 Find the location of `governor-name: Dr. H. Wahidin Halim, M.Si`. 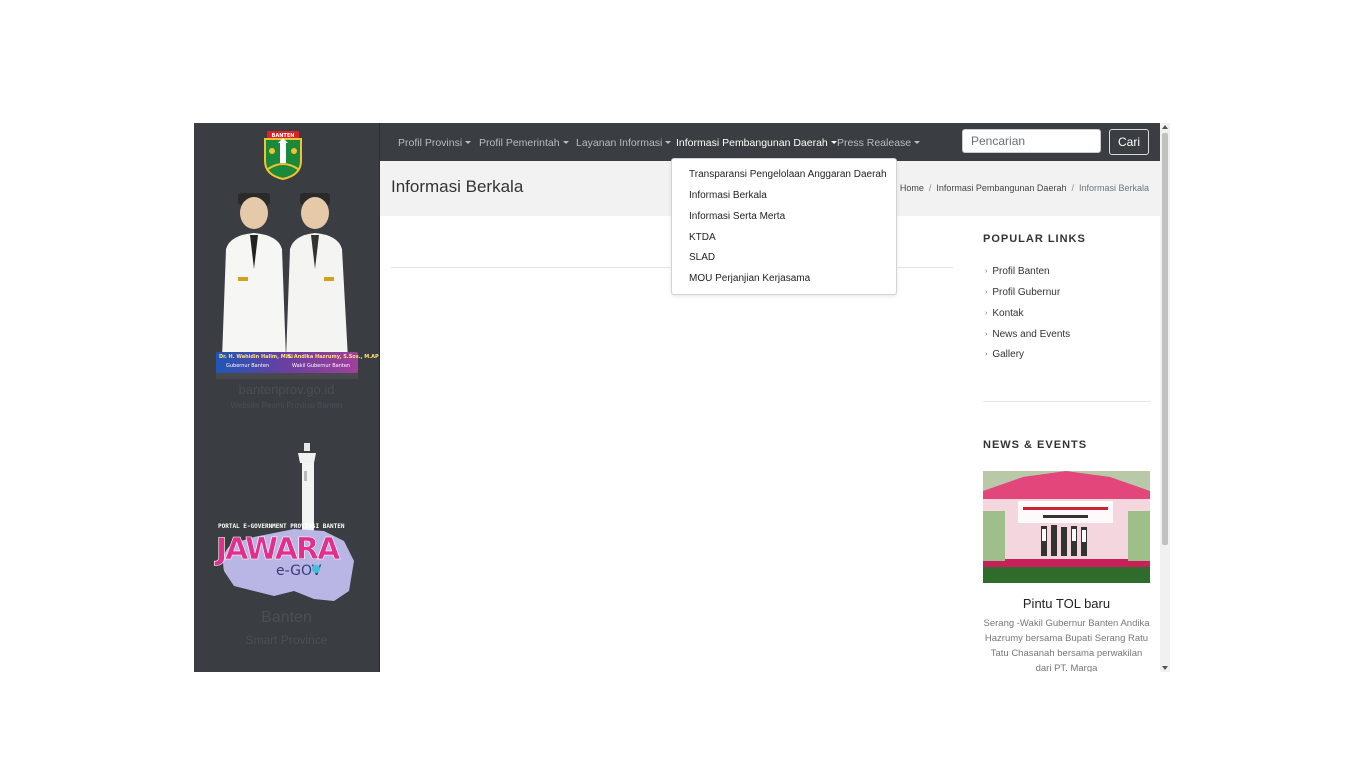

governor-name: Dr. H. Wahidin Halim, M.Si is located at coordinates (256, 357).